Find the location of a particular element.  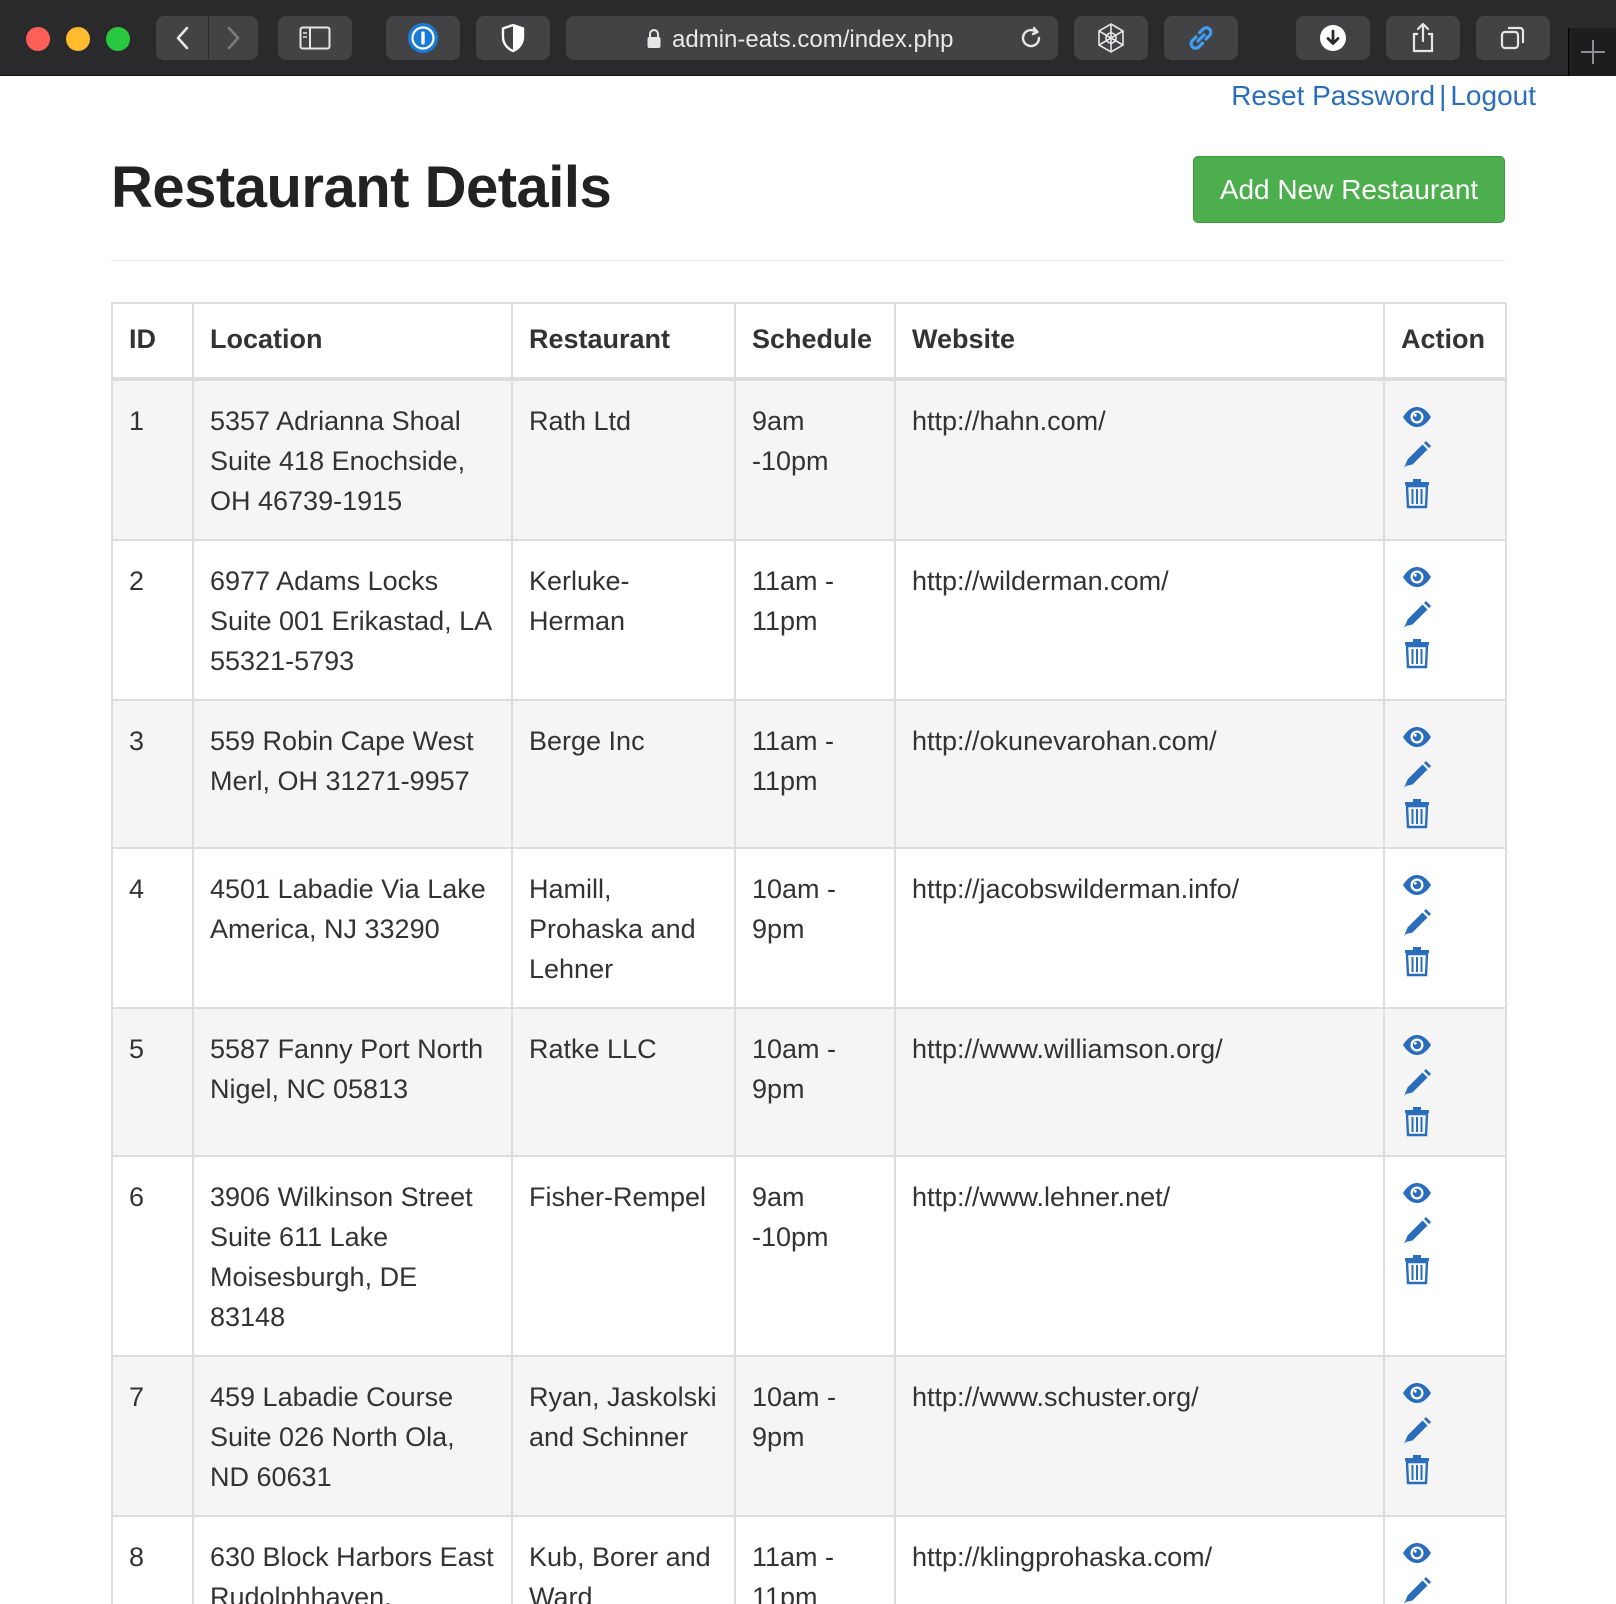

cell-website: http://www.lehner.net/ is located at coordinates (1139, 1256).